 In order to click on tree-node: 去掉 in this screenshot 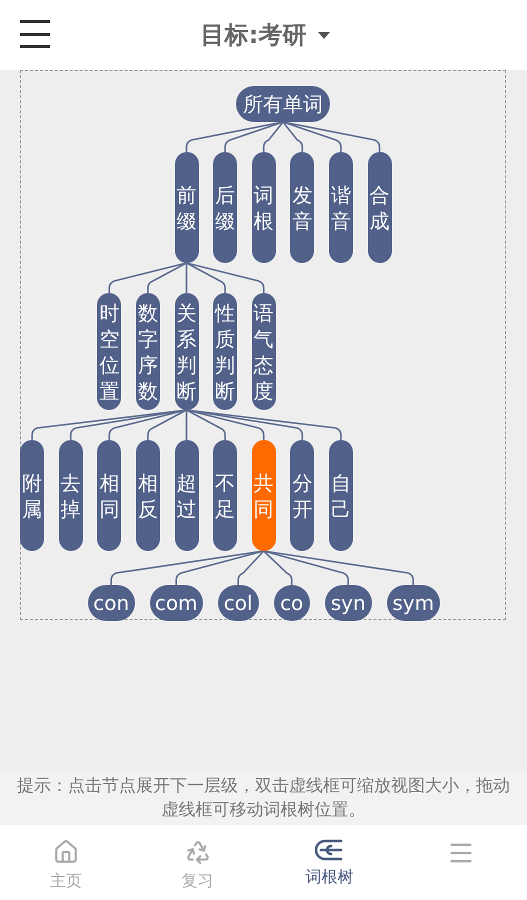, I will do `click(70, 495)`.